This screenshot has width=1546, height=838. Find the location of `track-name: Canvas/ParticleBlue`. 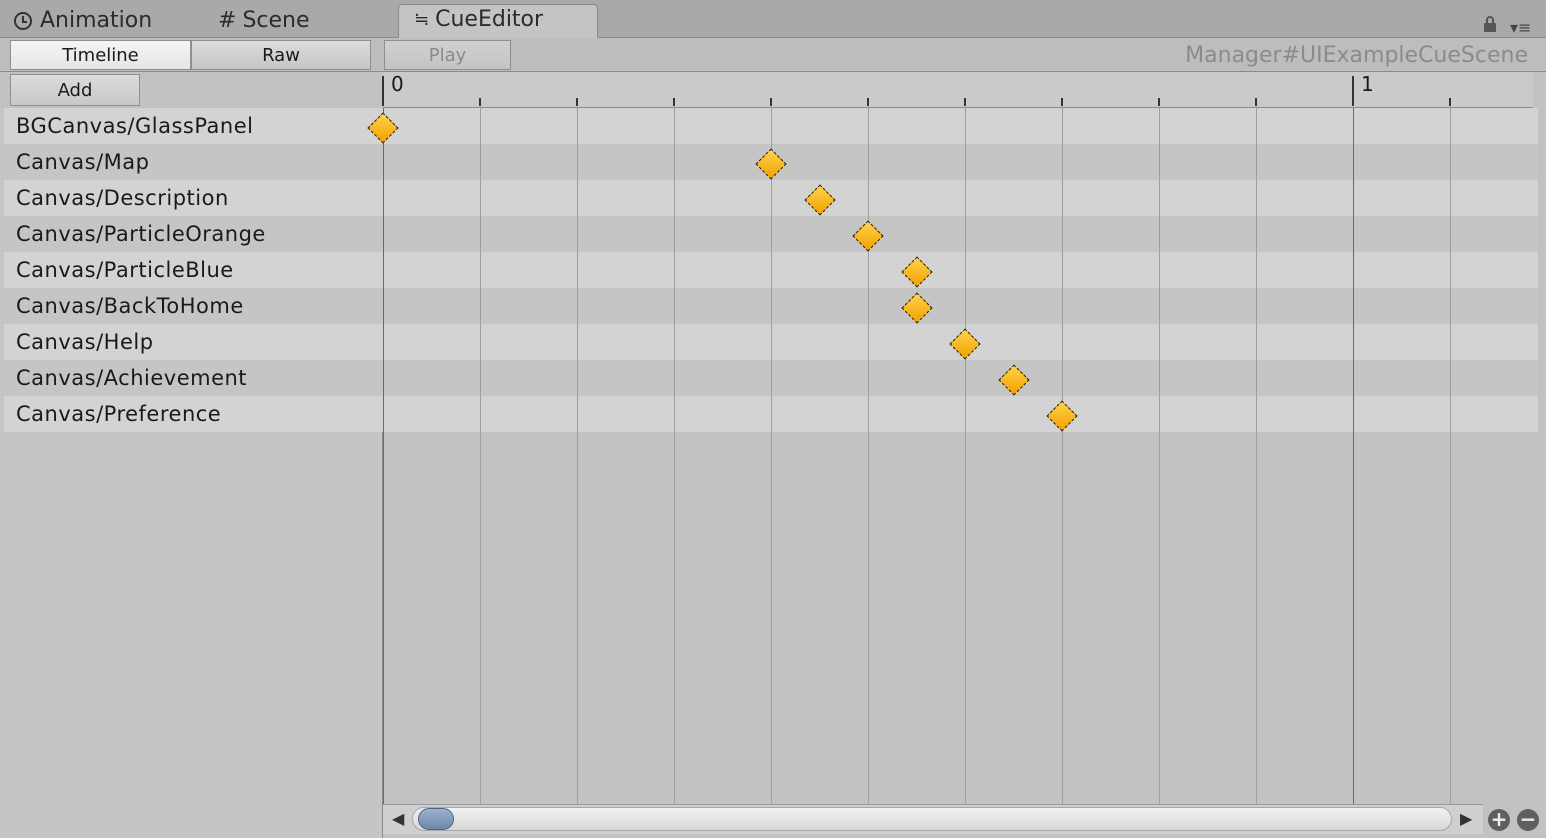

track-name: Canvas/ParticleBlue is located at coordinates (125, 270).